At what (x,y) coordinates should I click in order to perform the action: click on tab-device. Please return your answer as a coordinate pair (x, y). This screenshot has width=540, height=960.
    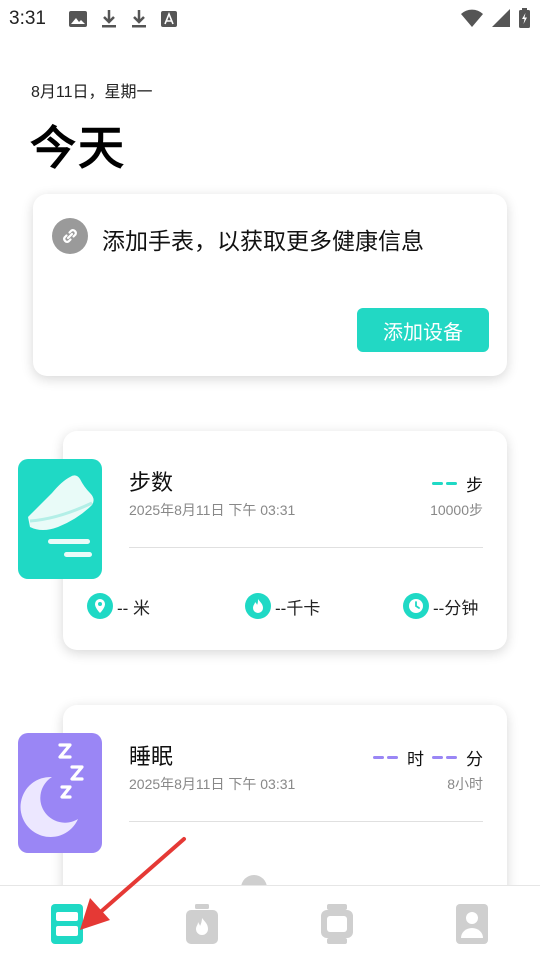
    Looking at the image, I should click on (337, 924).